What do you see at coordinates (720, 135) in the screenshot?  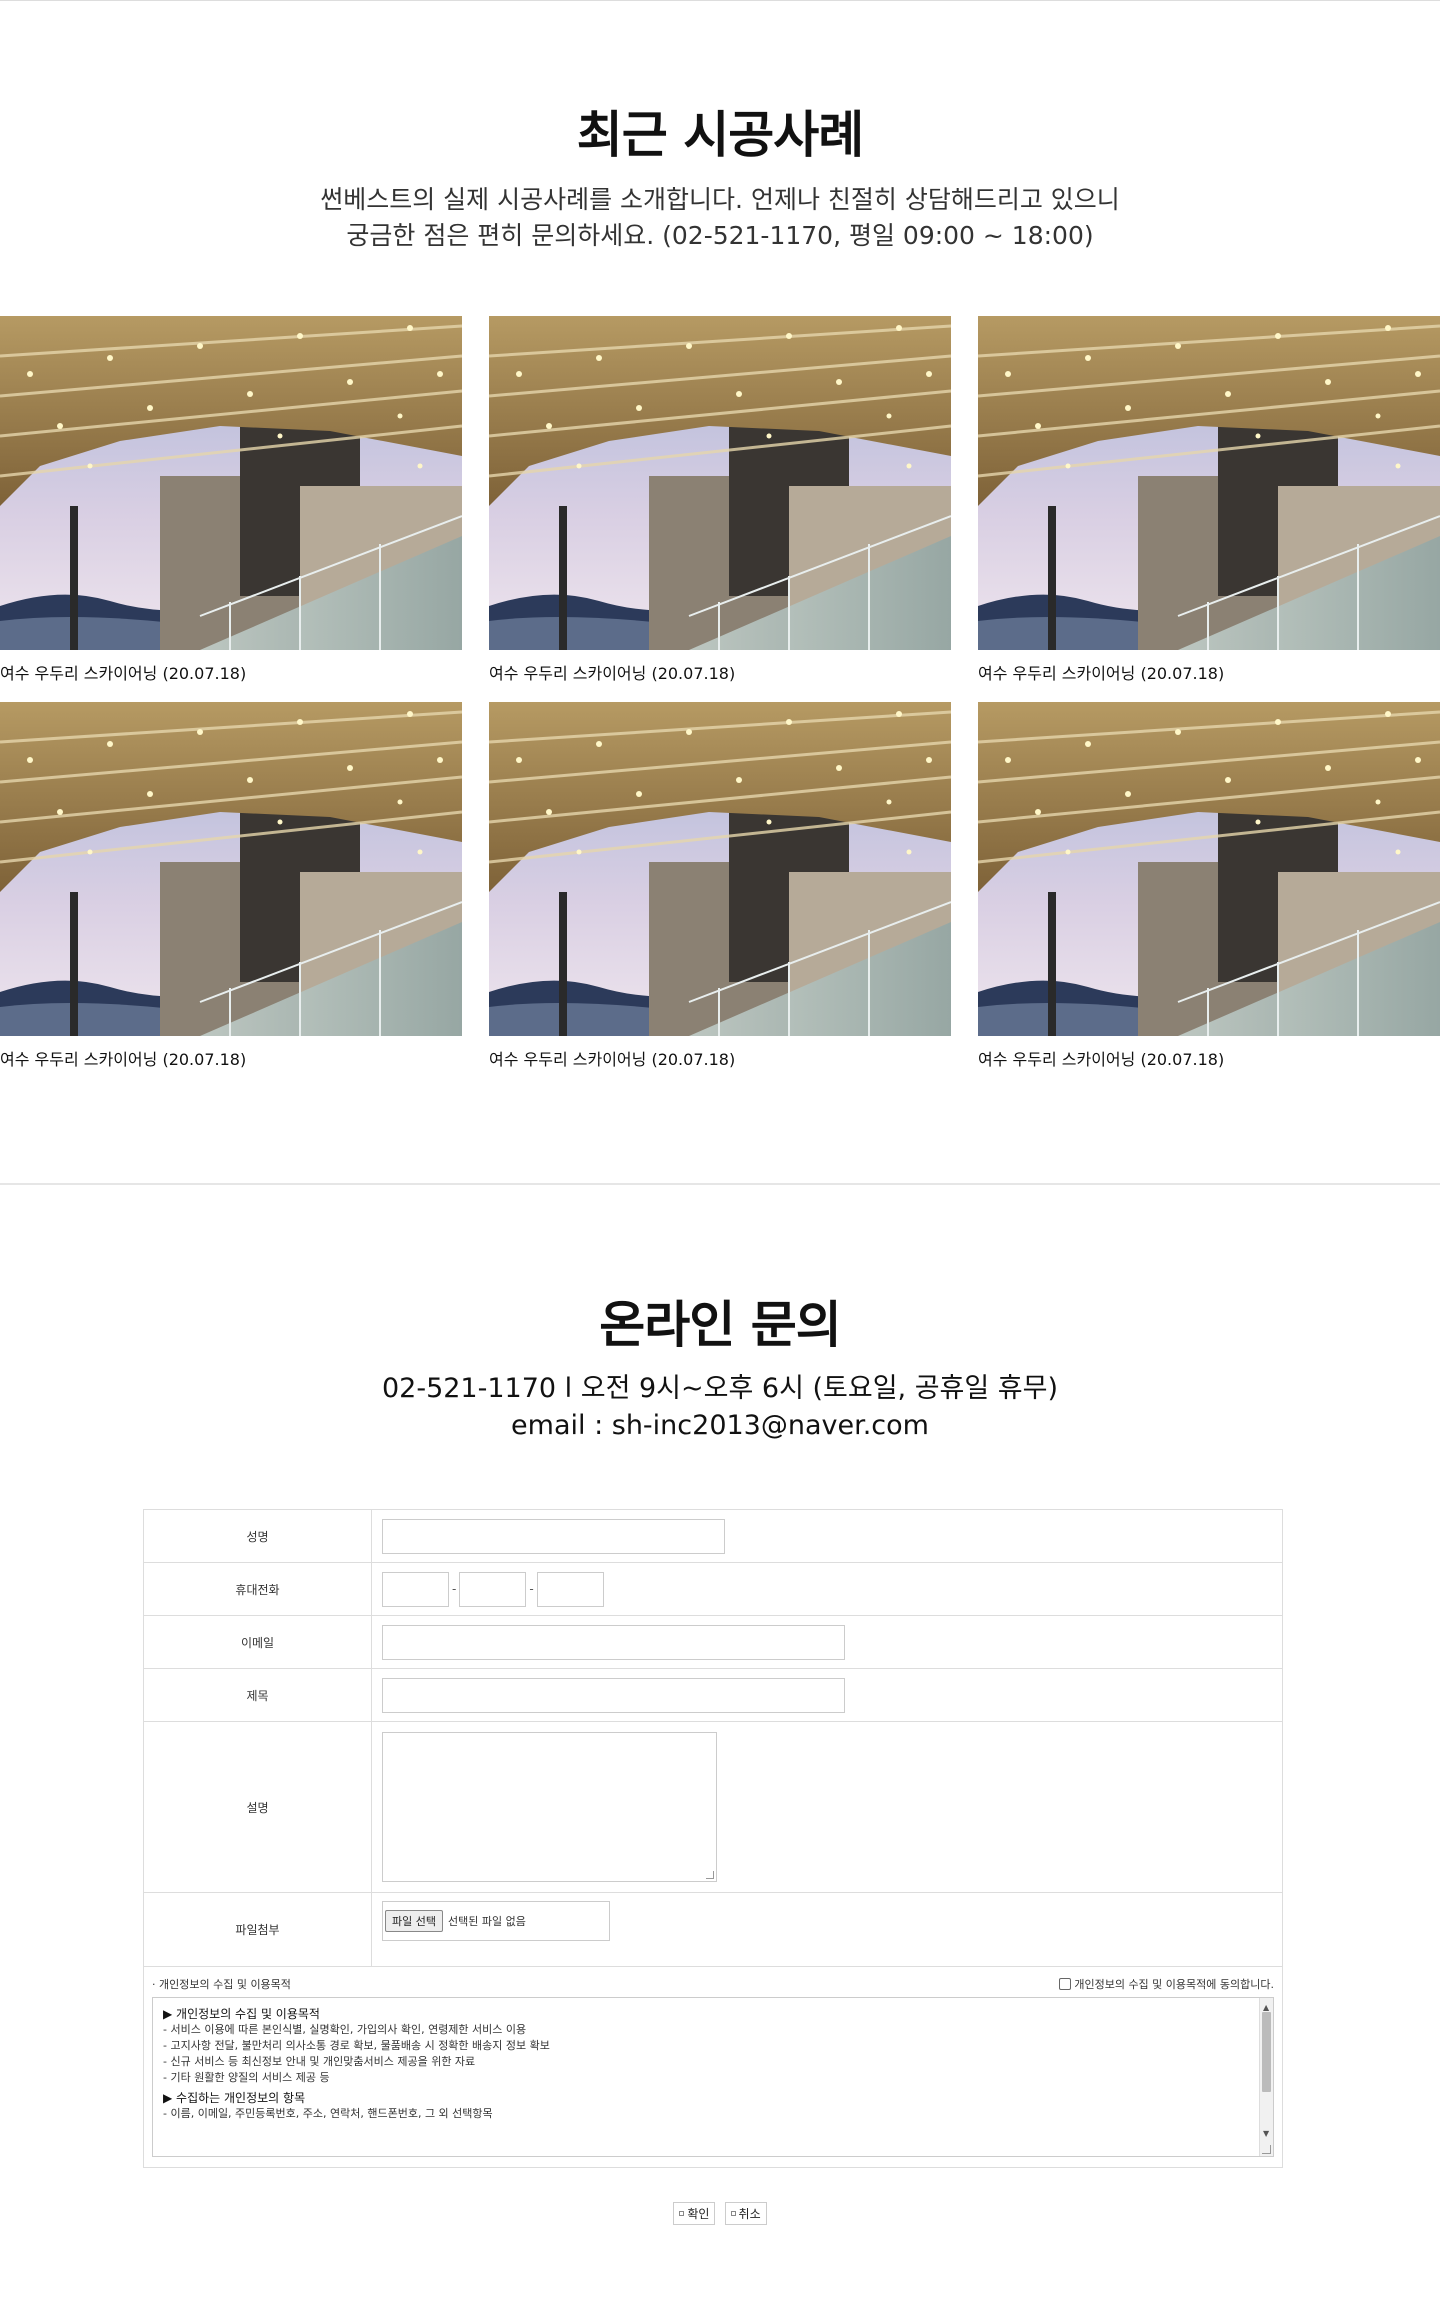 I see `recent-section-title: 최근 시공사례` at bounding box center [720, 135].